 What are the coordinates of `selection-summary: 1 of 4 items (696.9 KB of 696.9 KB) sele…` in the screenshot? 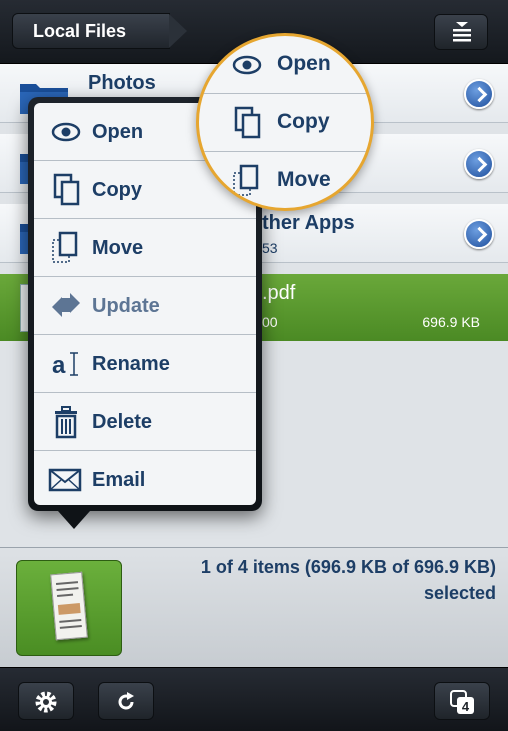 It's located at (348, 580).